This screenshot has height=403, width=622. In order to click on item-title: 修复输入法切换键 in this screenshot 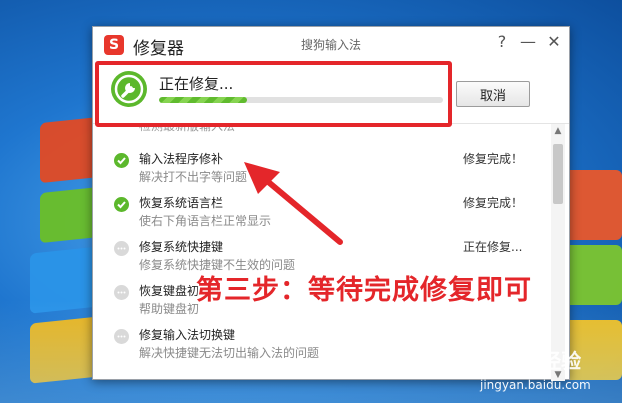, I will do `click(187, 335)`.